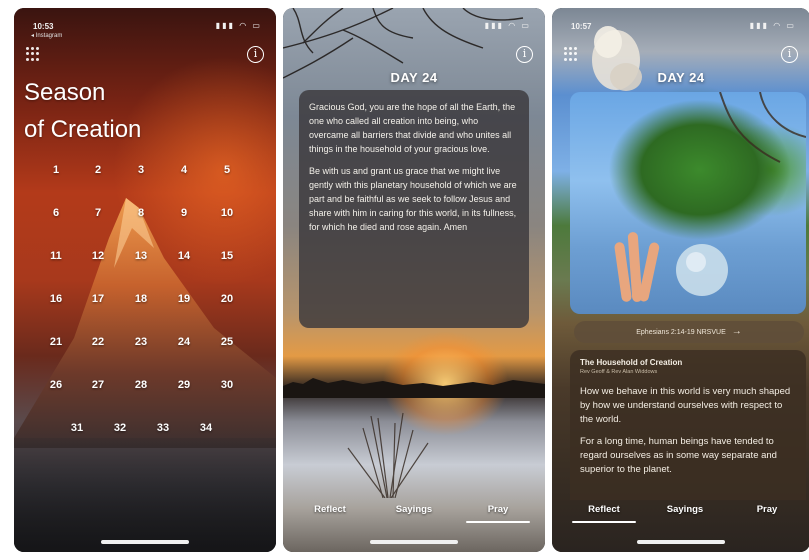  What do you see at coordinates (184, 342) in the screenshot?
I see `day-button: 24` at bounding box center [184, 342].